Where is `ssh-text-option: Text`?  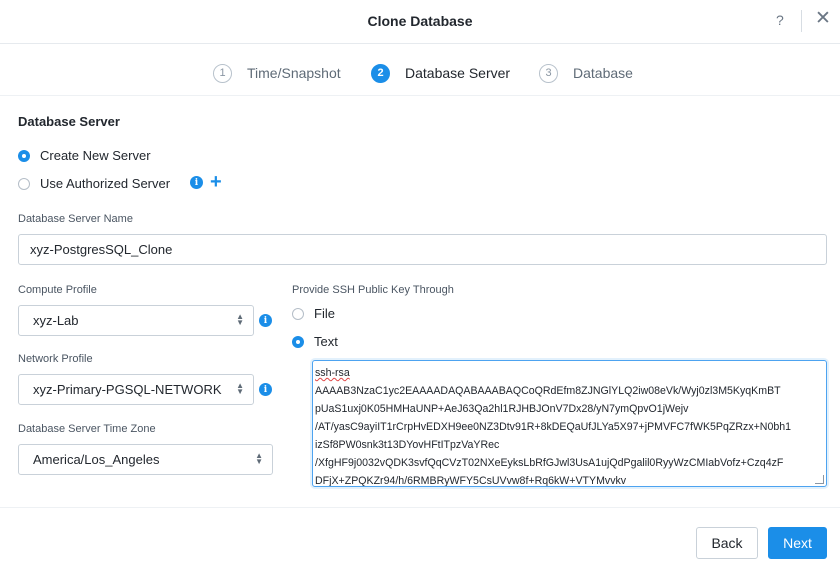
ssh-text-option: Text is located at coordinates (315, 341).